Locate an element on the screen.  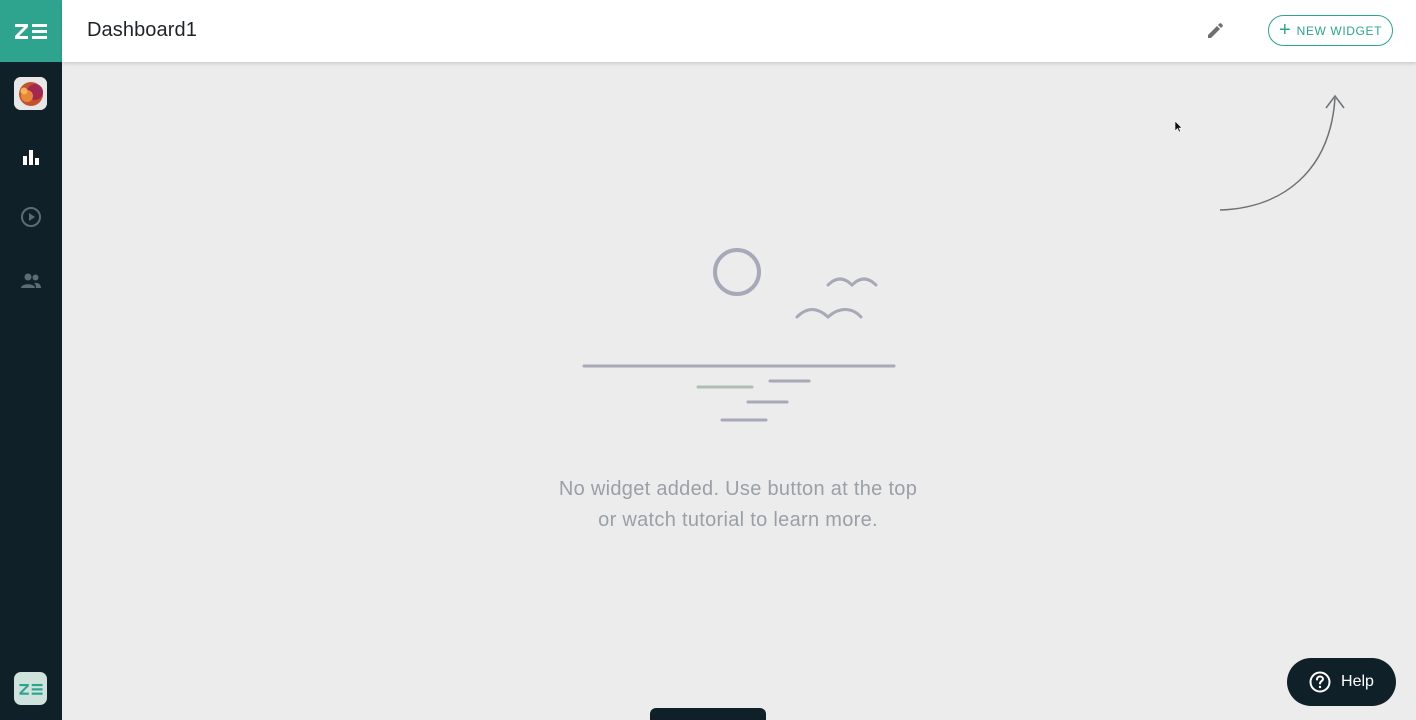
help-button: Help is located at coordinates (1341, 682).